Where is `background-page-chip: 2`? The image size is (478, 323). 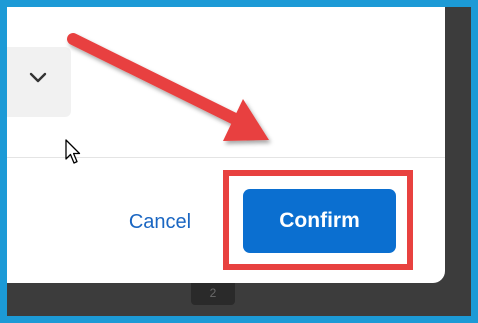
background-page-chip: 2 is located at coordinates (213, 294).